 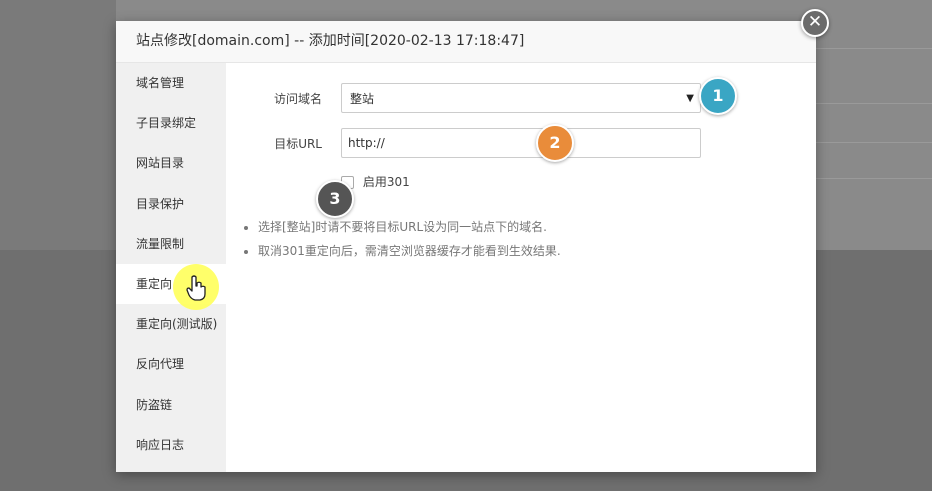 What do you see at coordinates (171, 163) in the screenshot?
I see `sidebar-item-site-directory: 网站目录` at bounding box center [171, 163].